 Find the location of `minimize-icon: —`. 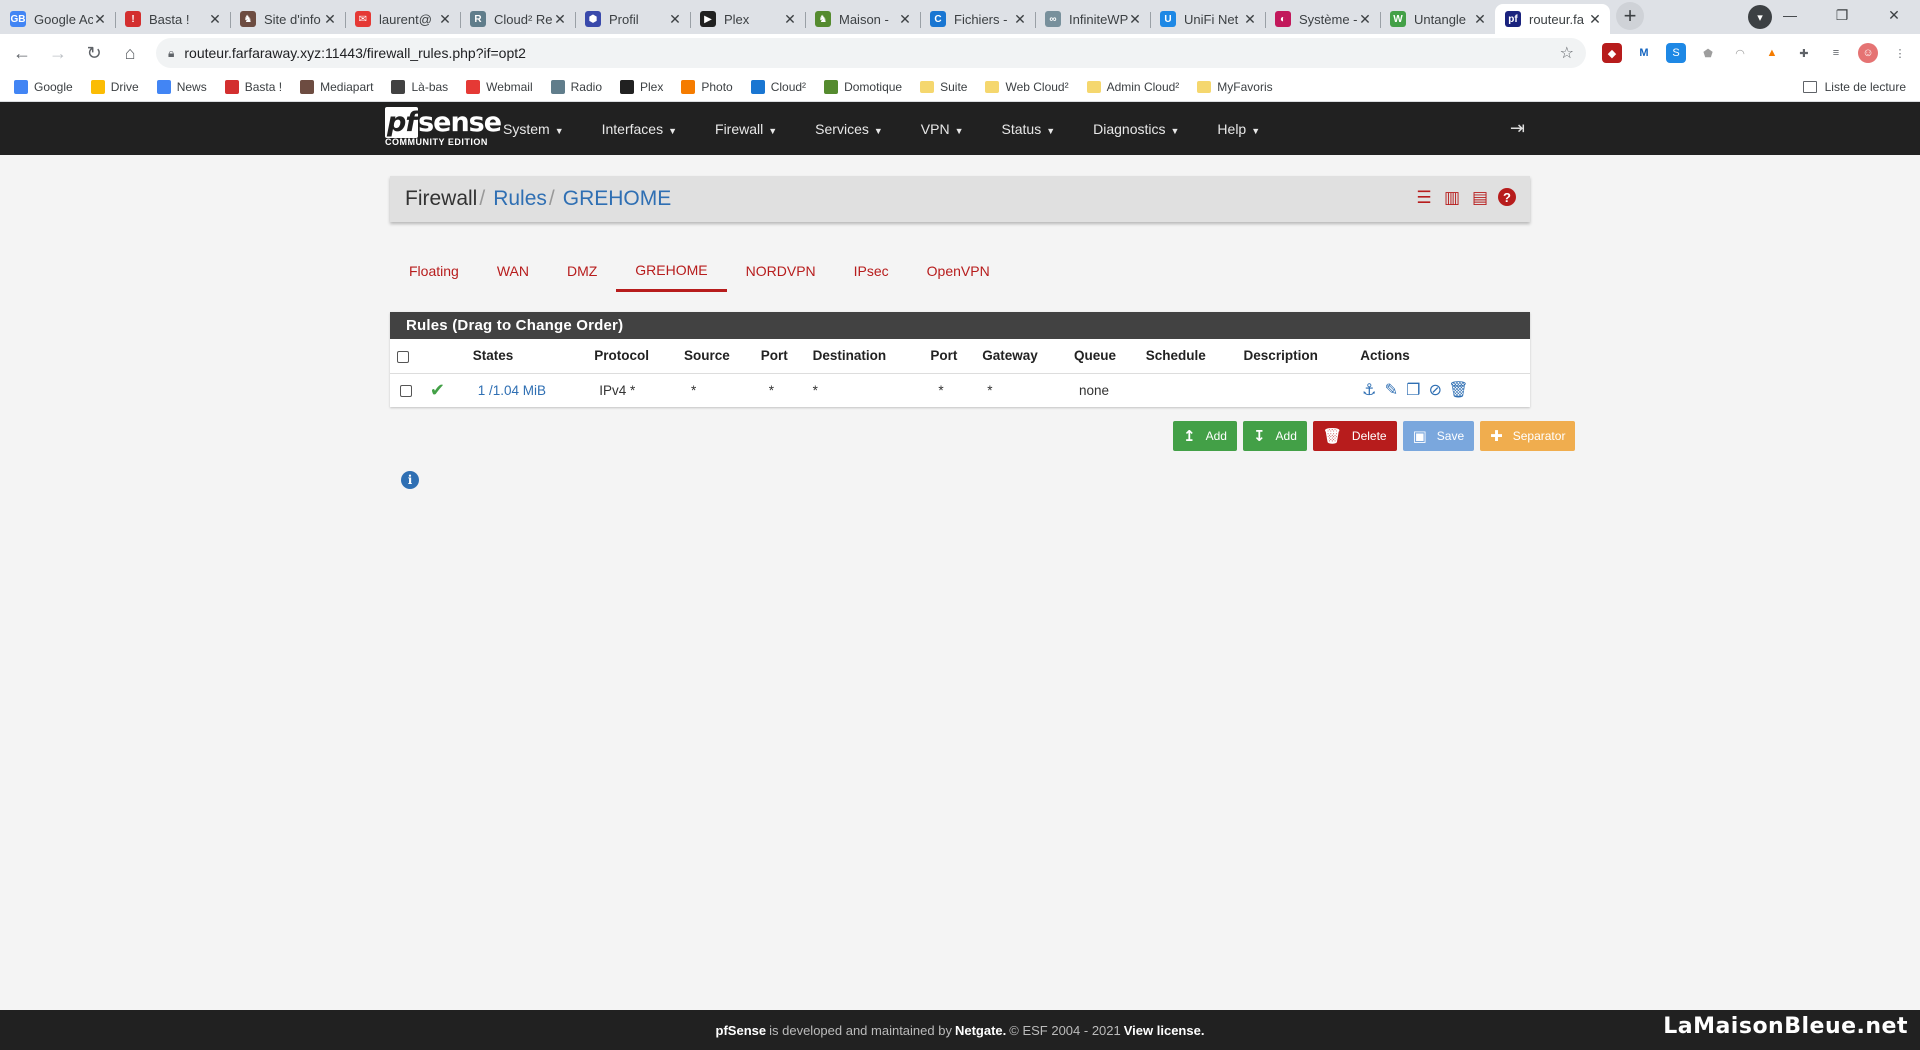

minimize-icon: — is located at coordinates (1790, 15).